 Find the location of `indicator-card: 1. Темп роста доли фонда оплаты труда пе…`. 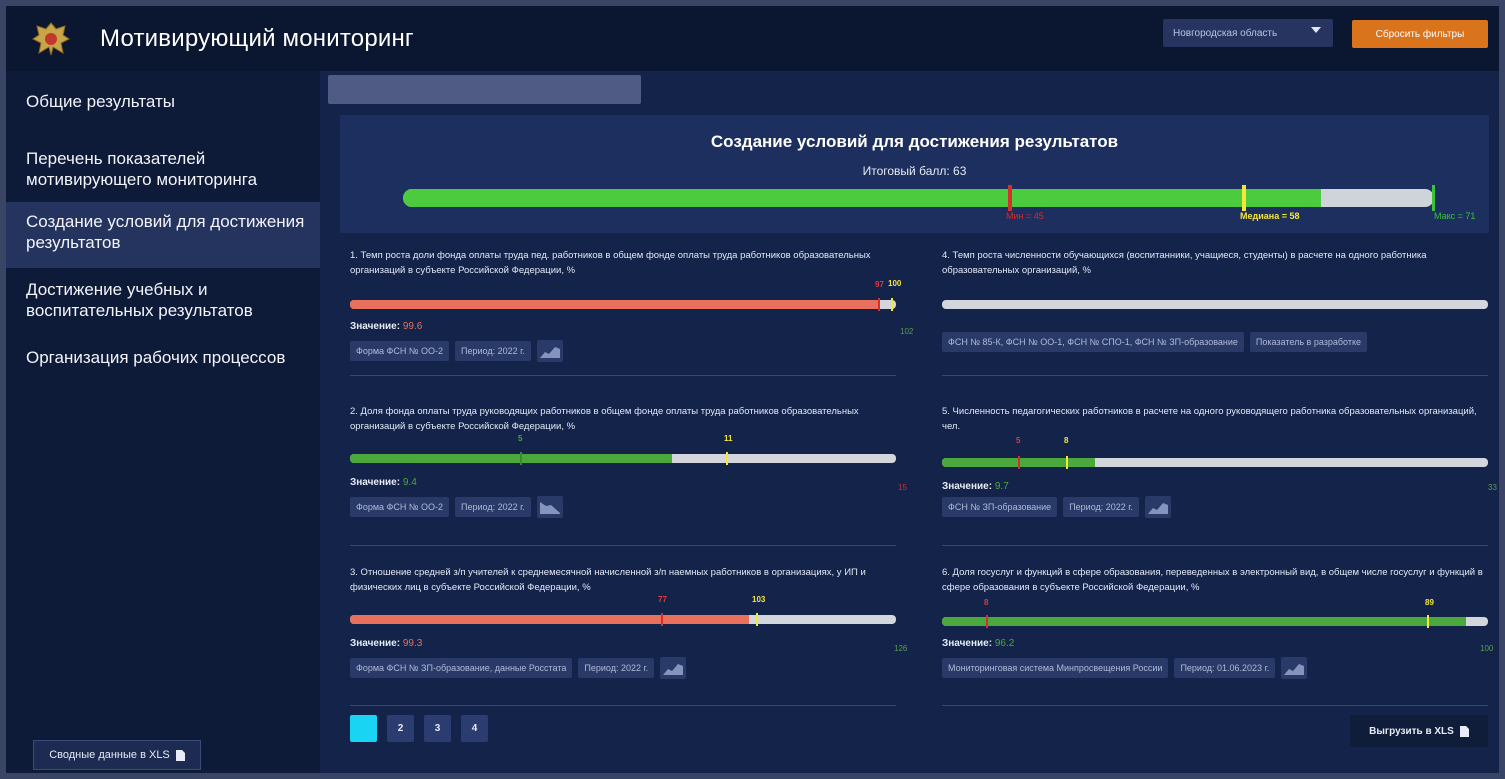

indicator-card: 1. Темп роста доли фонда оплаты труда пе… is located at coordinates (631, 305).